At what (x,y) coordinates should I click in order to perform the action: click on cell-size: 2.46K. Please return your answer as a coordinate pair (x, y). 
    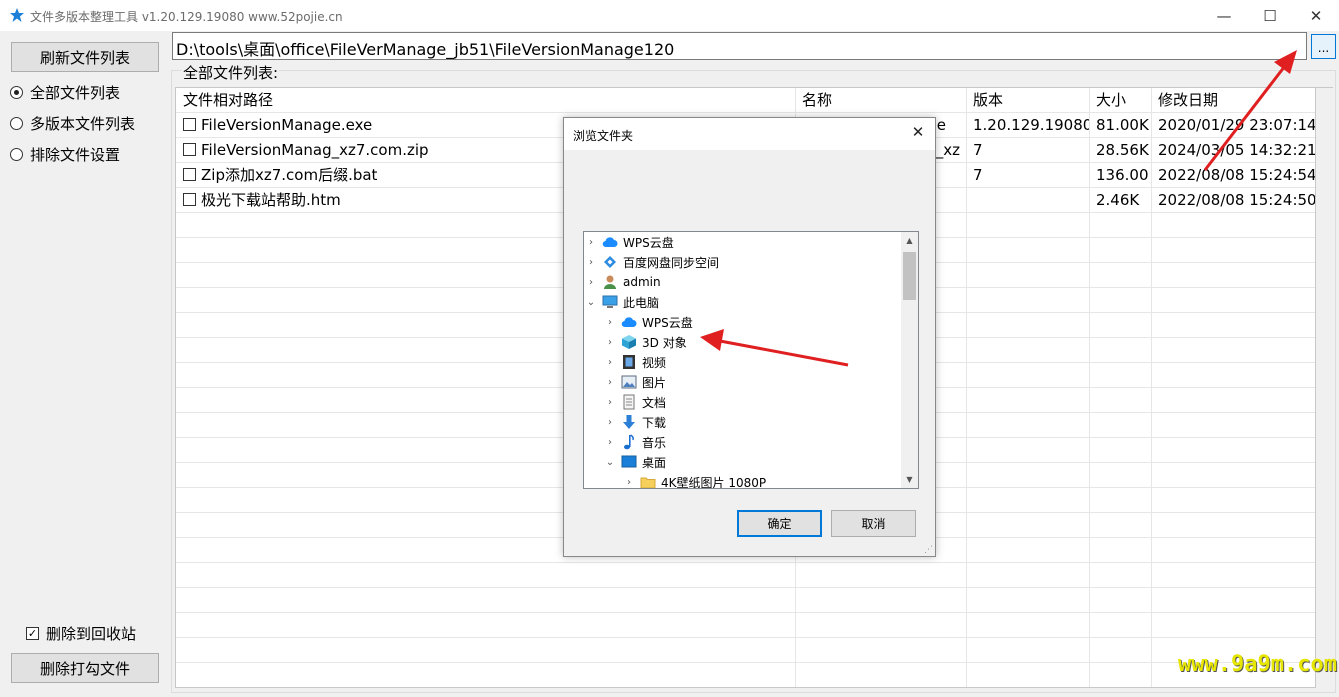
    Looking at the image, I should click on (1118, 200).